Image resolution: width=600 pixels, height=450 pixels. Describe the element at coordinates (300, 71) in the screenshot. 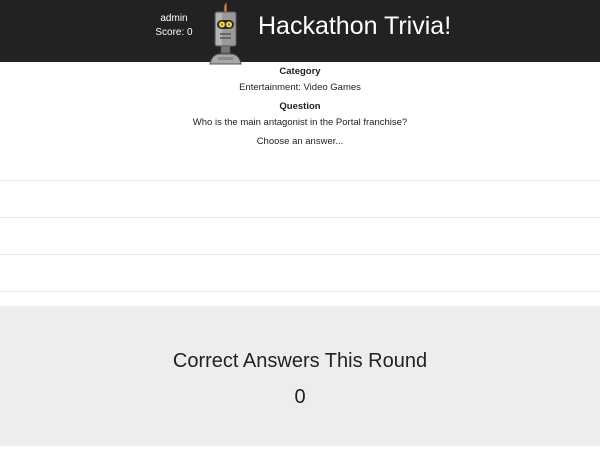

I see `category-label: Category` at that location.